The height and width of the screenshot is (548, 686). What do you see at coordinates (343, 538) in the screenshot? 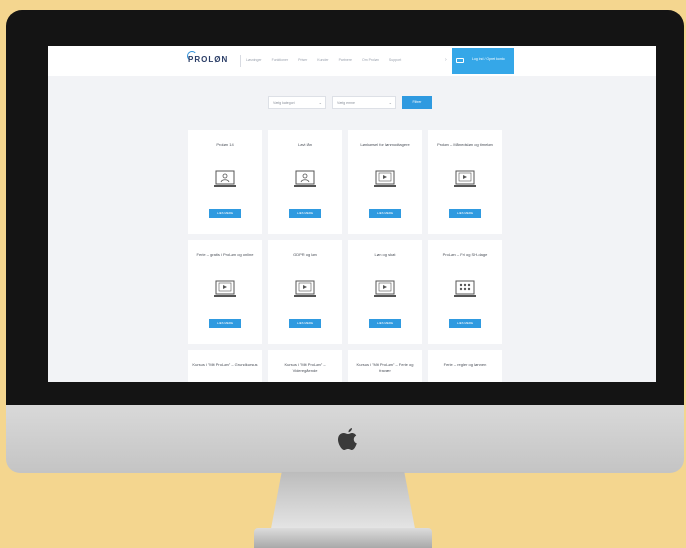
I see `monitor-stand-foot` at bounding box center [343, 538].